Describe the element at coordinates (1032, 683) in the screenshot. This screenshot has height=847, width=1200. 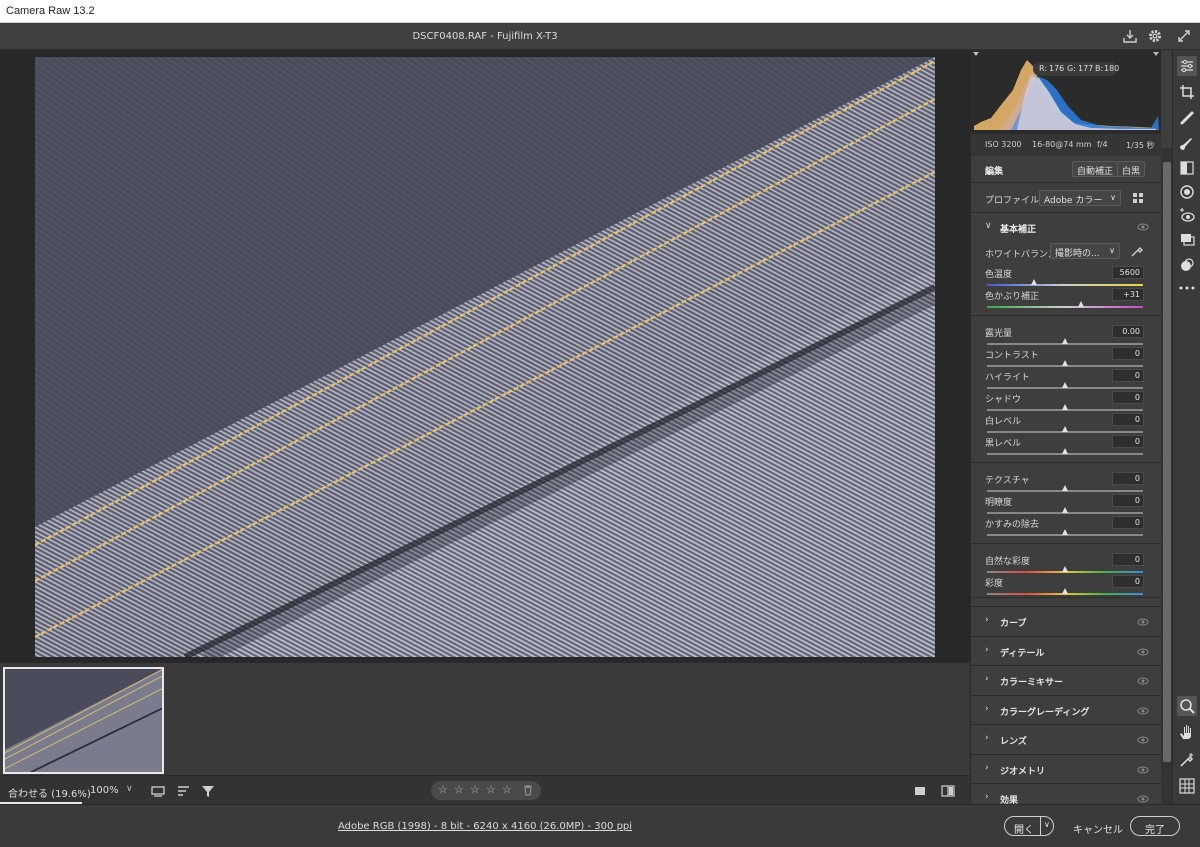
I see `section-label: カラーミキサー` at that location.